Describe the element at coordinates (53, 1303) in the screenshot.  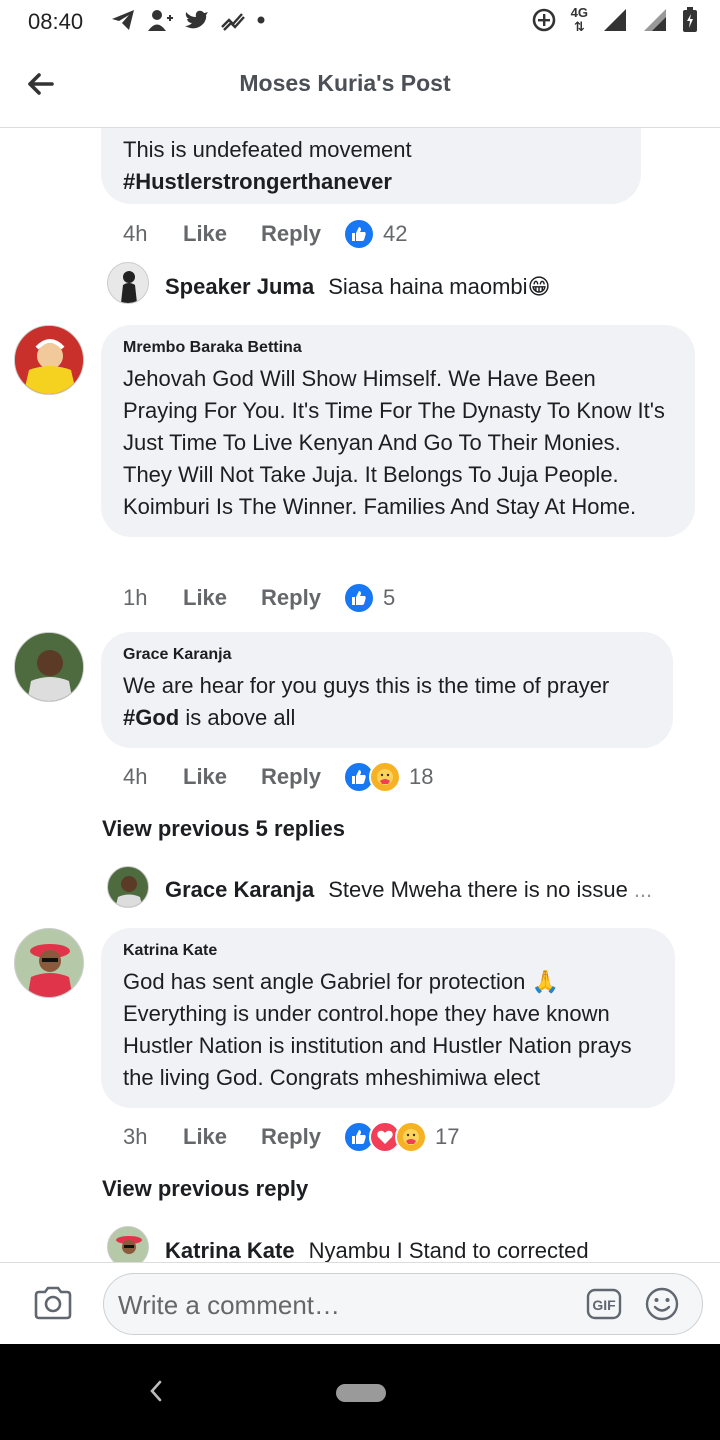
I see `camera-icon` at that location.